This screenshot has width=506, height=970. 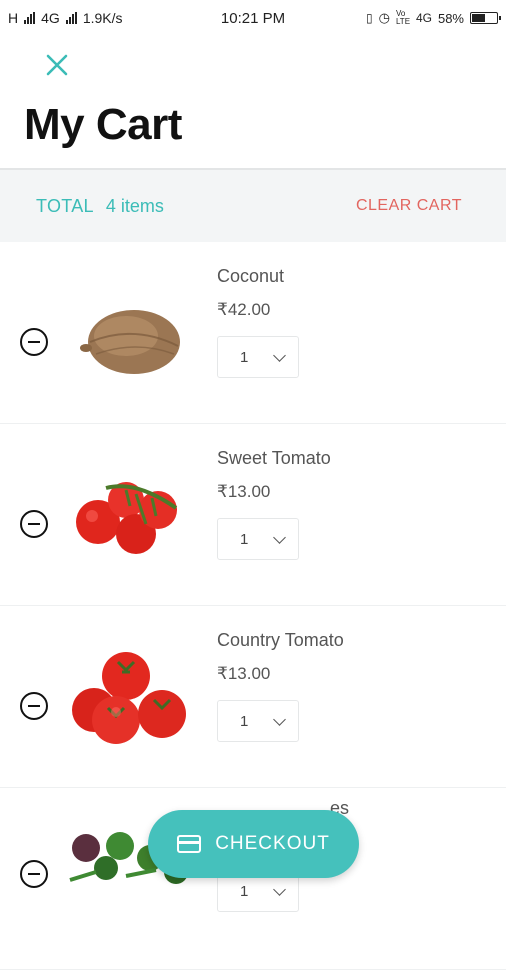 I want to click on alarm-icon: ◷, so click(x=384, y=17).